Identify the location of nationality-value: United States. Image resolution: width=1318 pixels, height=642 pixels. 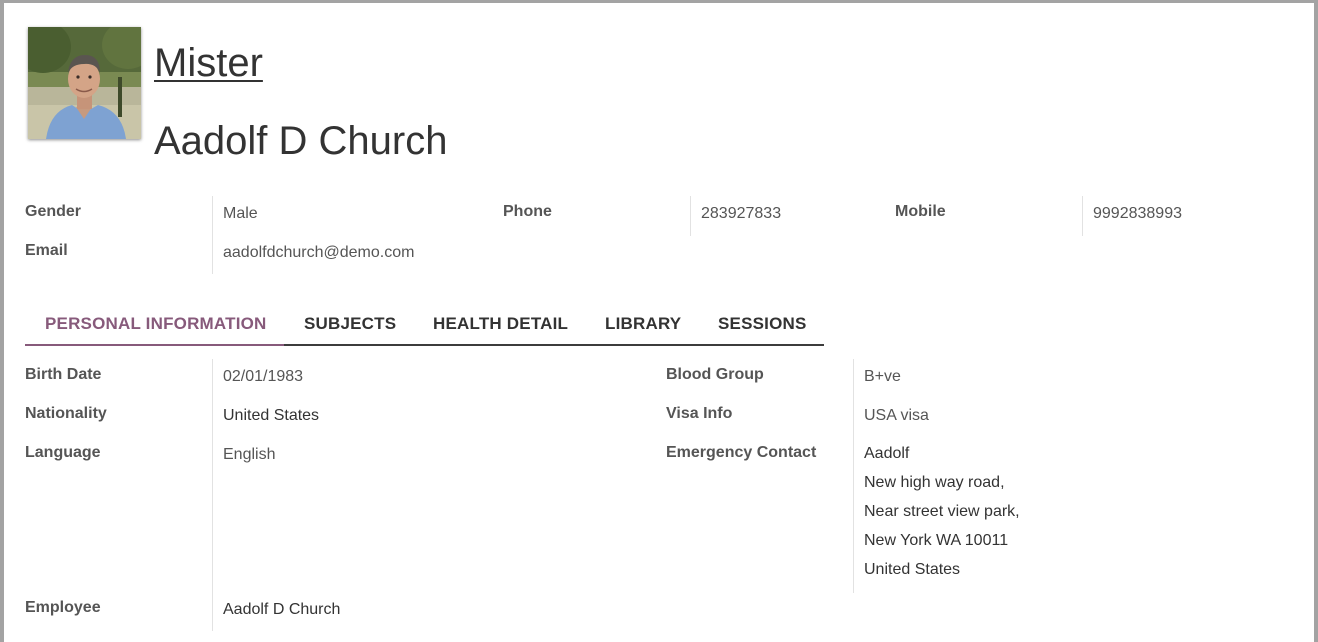
(271, 416).